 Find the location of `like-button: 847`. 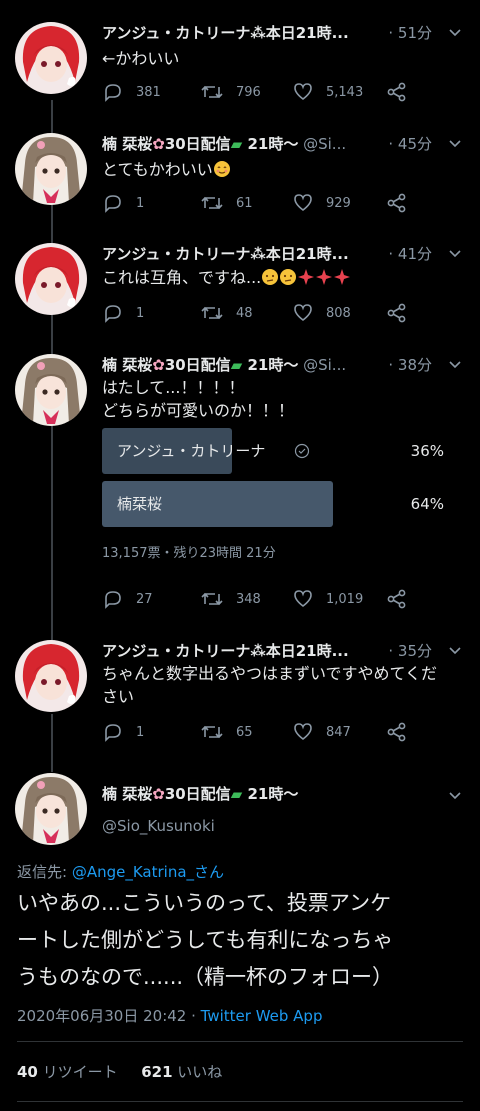

like-button: 847 is located at coordinates (321, 732).